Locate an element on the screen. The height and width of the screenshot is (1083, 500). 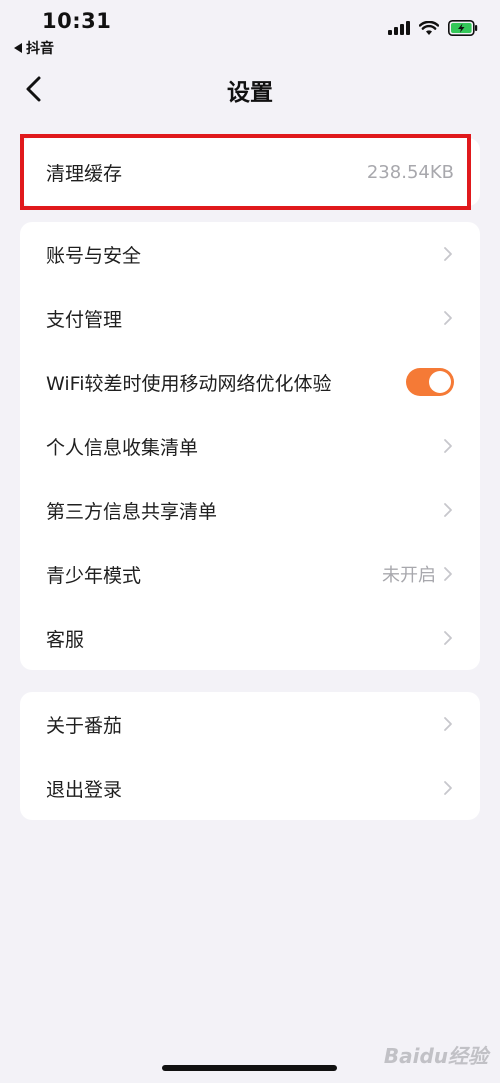
settings-row-logout: 退出登录 is located at coordinates (250, 788).